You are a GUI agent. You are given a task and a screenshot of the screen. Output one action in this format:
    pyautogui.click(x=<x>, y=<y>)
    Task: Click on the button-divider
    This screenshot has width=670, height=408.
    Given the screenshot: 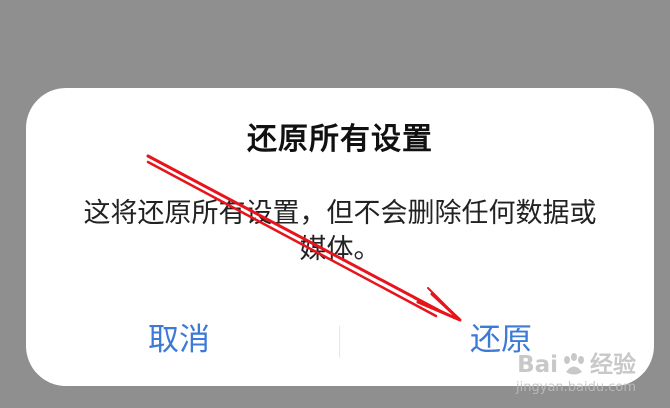 What is the action you would take?
    pyautogui.click(x=339, y=342)
    